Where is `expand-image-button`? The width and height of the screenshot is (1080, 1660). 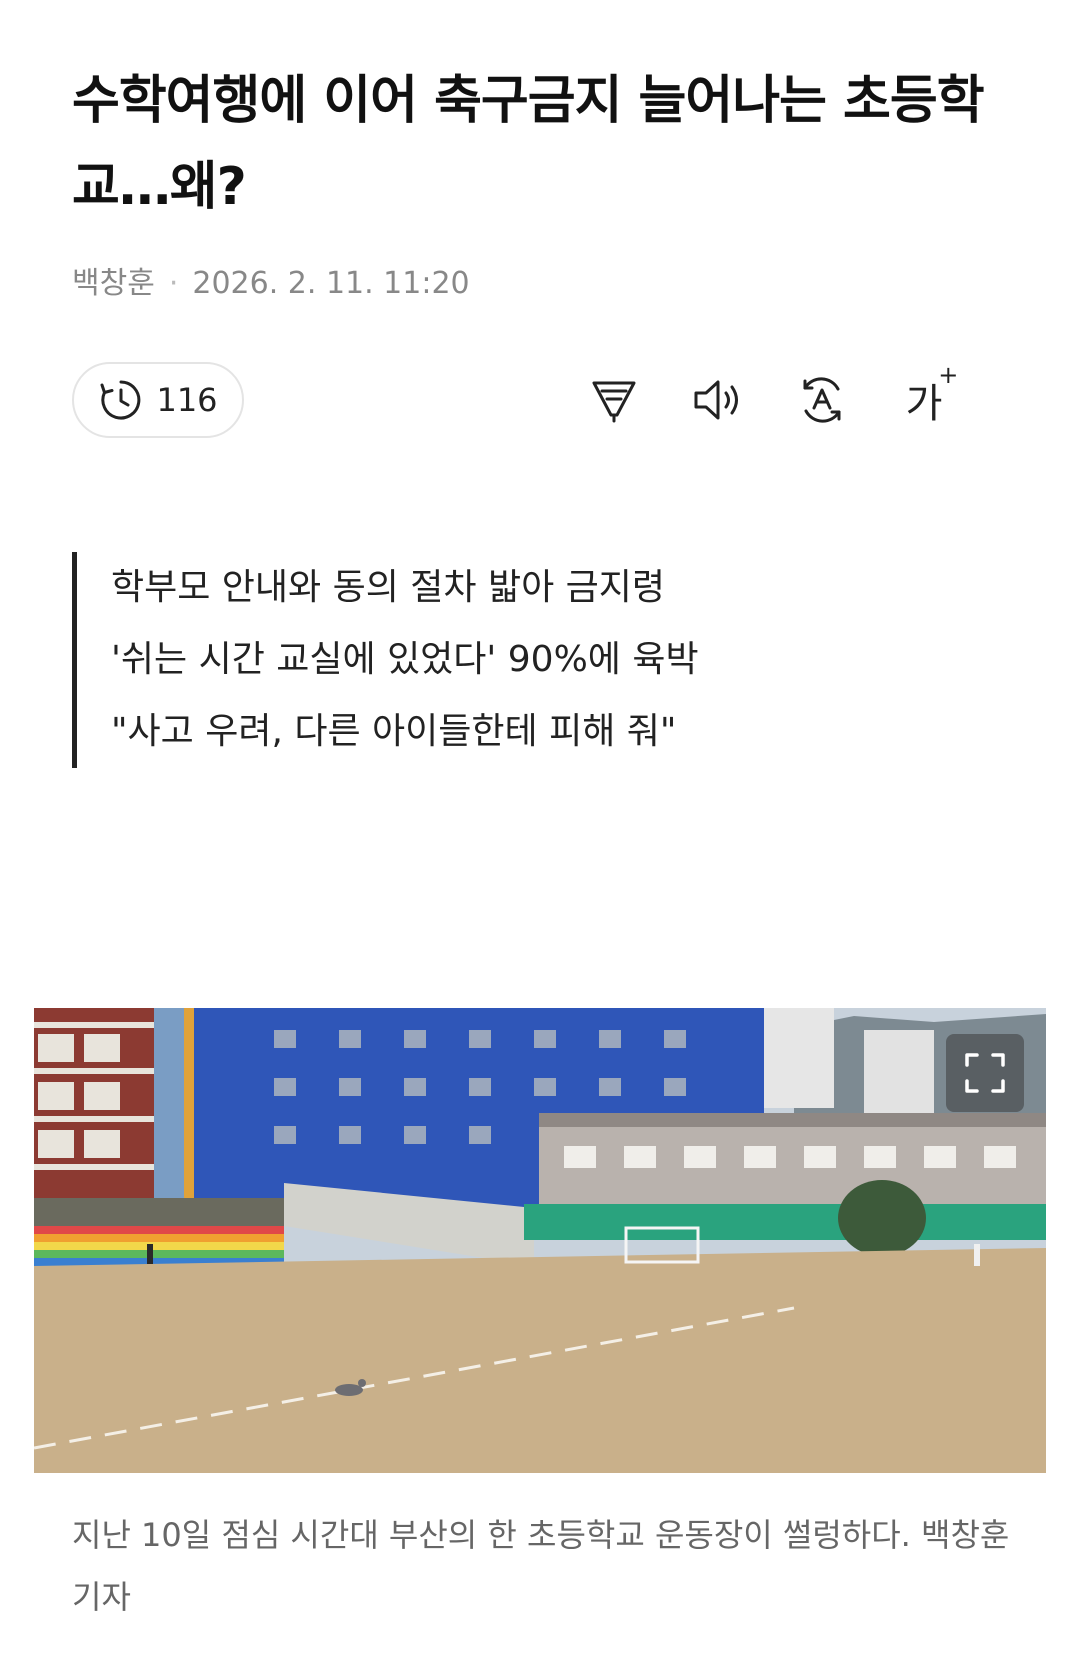 expand-image-button is located at coordinates (985, 1073).